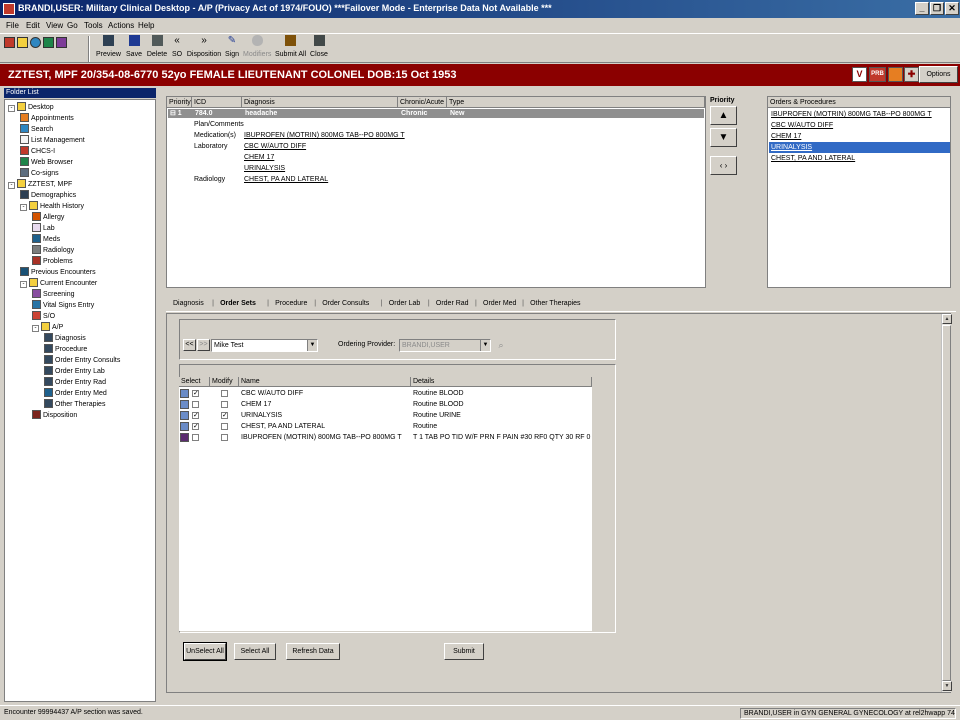  I want to click on tree-item-search: Search, so click(36, 129).